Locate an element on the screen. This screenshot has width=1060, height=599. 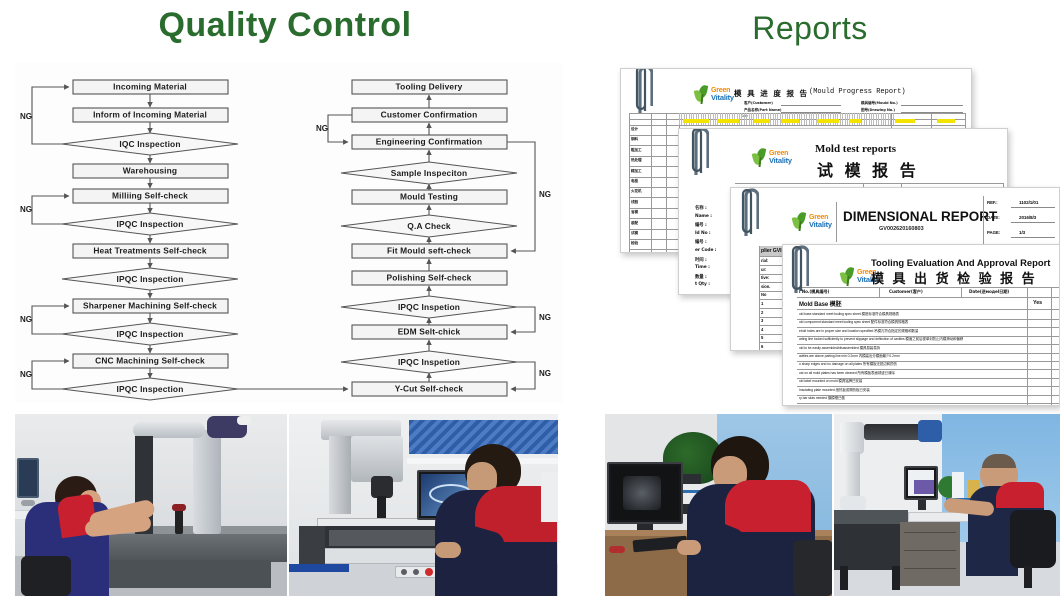
flow-label-mould-testing: Mould Testing is located at coordinates (429, 197).